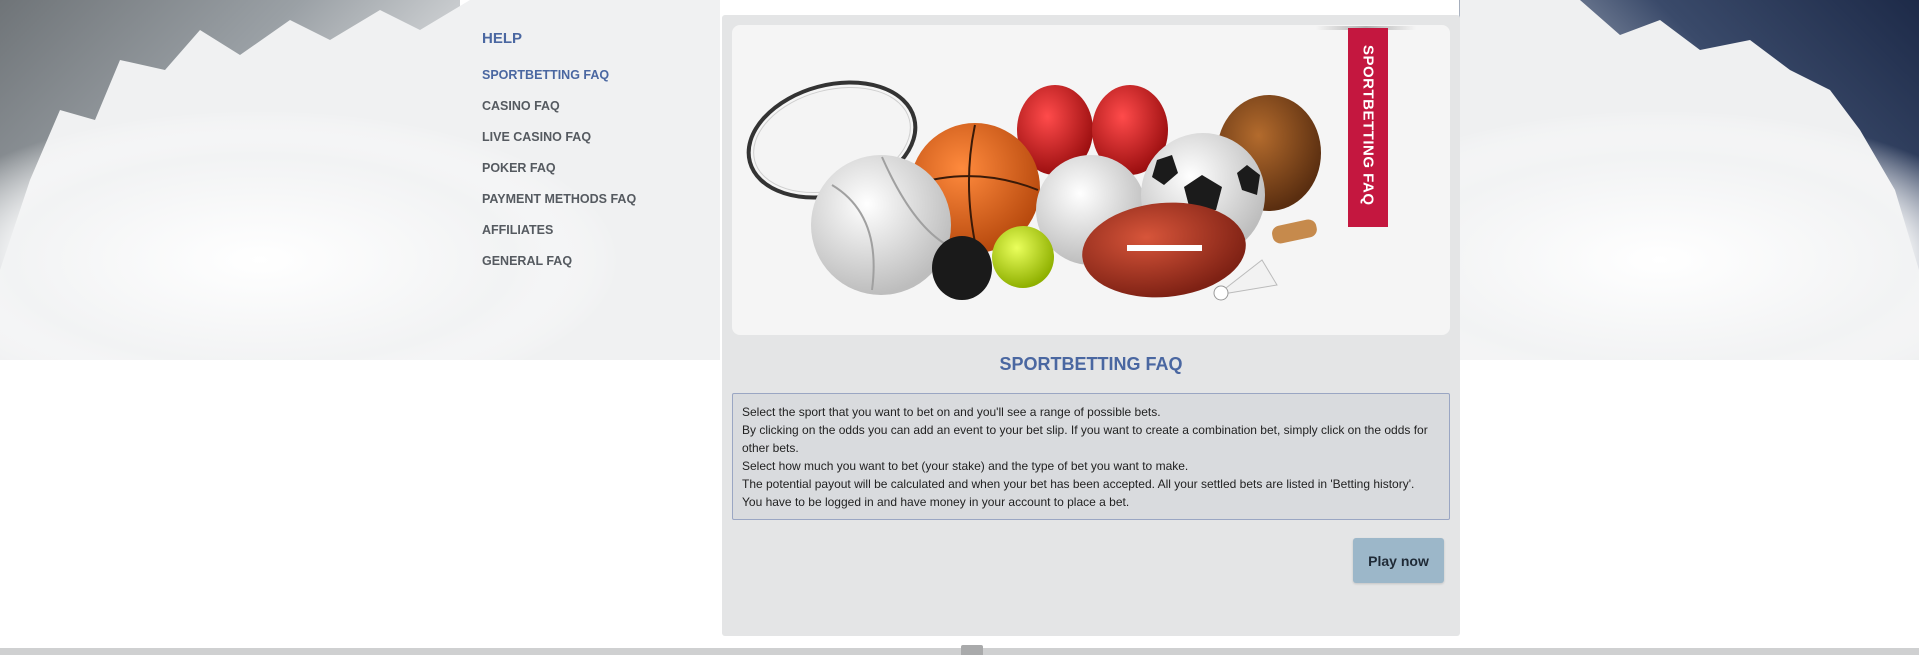 Image resolution: width=1919 pixels, height=655 pixels. What do you see at coordinates (1033, 190) in the screenshot?
I see `sports-balls-image` at bounding box center [1033, 190].